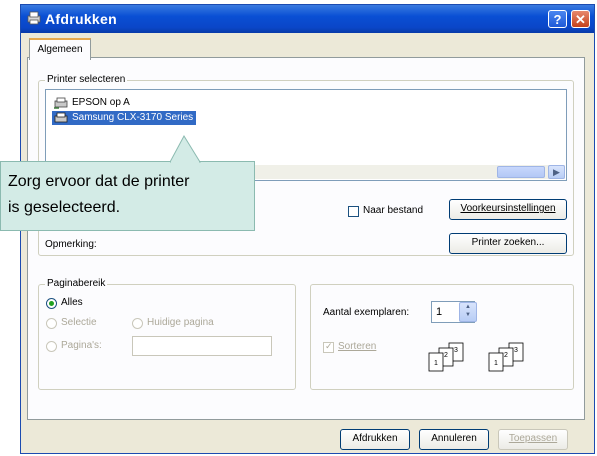 This screenshot has height=456, width=597. Describe the element at coordinates (137, 323) in the screenshot. I see `radio-current-page` at that location.